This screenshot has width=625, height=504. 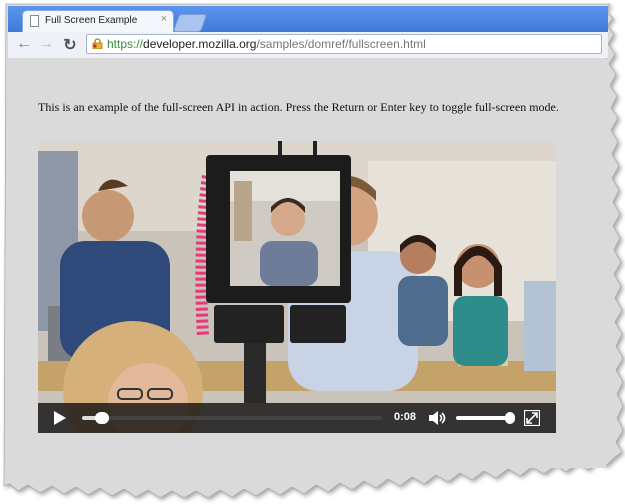 I want to click on url-host: developer.mozilla.org, so click(x=200, y=44).